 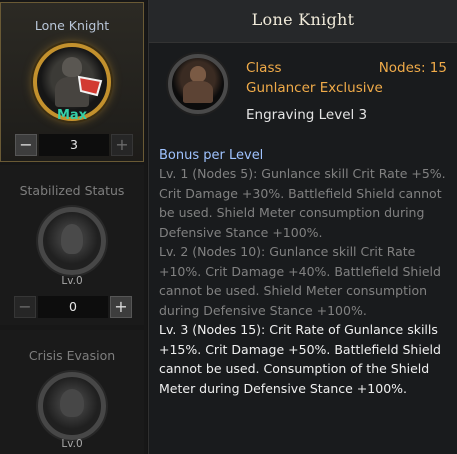 What do you see at coordinates (72, 355) in the screenshot?
I see `engraving-title: Crisis Evasion` at bounding box center [72, 355].